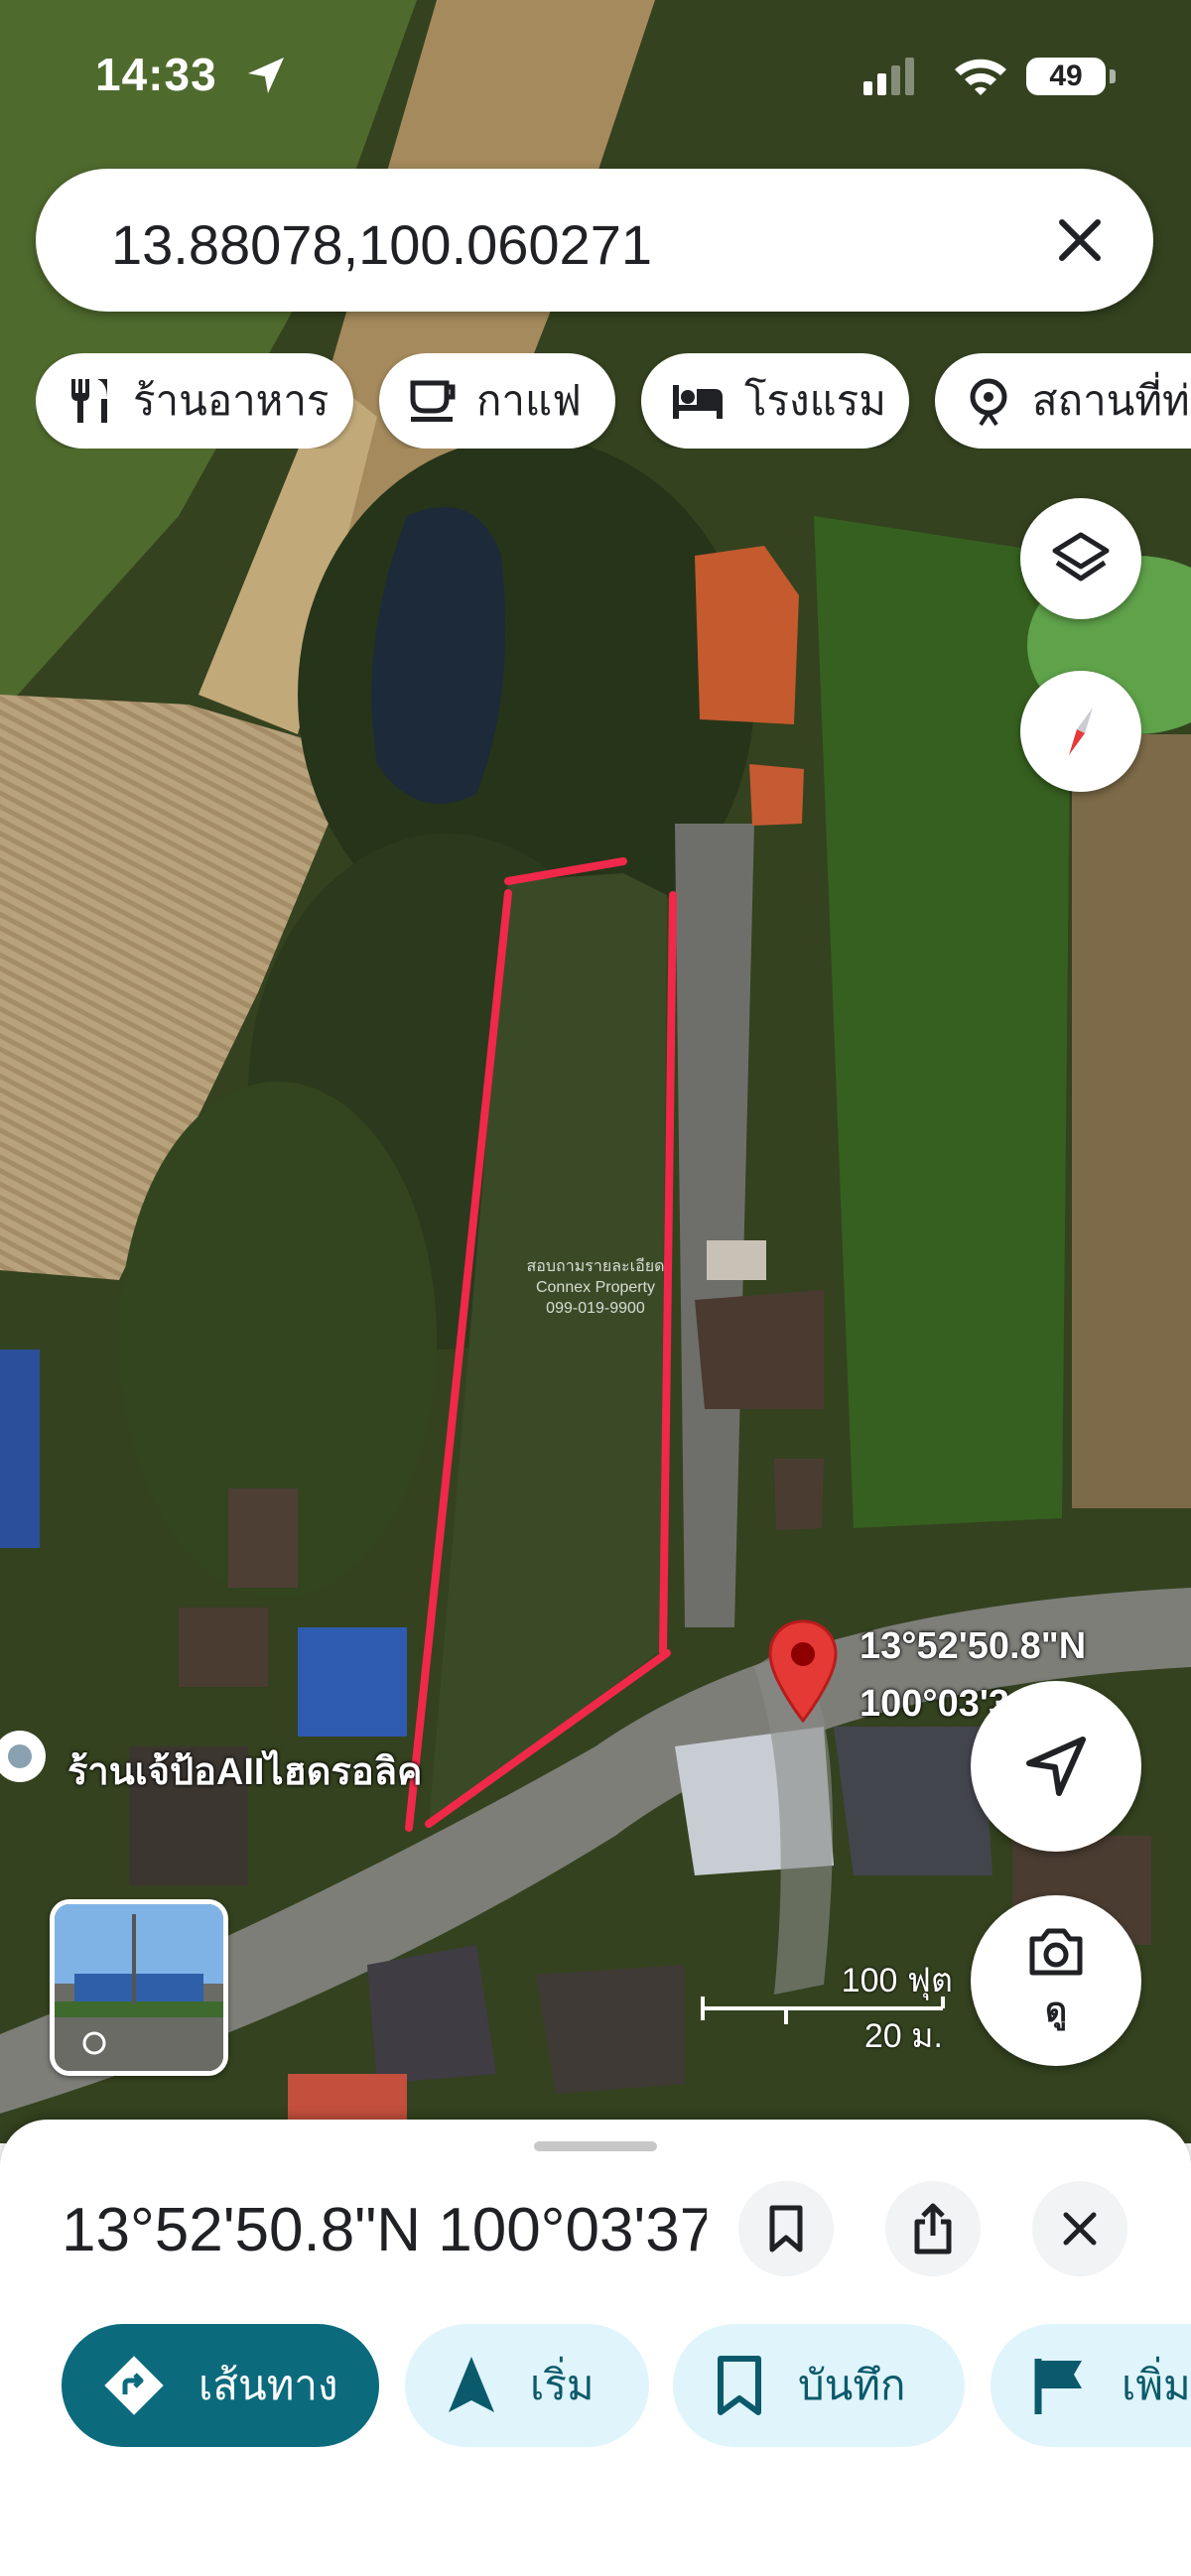 The height and width of the screenshot is (2576, 1191). What do you see at coordinates (1058, 2387) in the screenshot?
I see `flag-icon` at bounding box center [1058, 2387].